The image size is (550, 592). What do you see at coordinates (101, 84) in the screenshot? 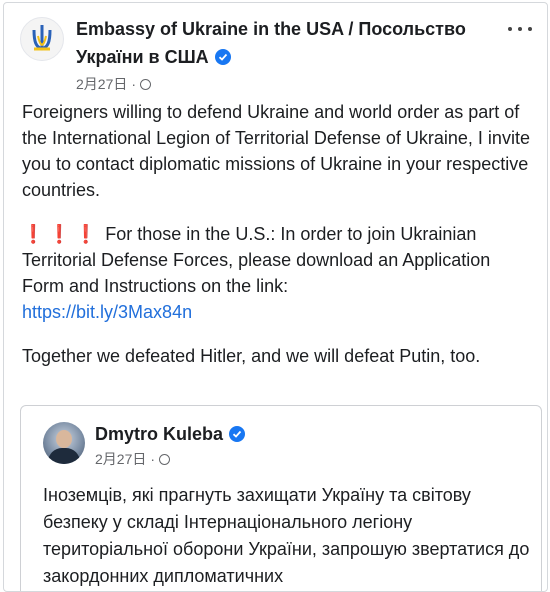
I see `post-date: 2月27日` at bounding box center [101, 84].